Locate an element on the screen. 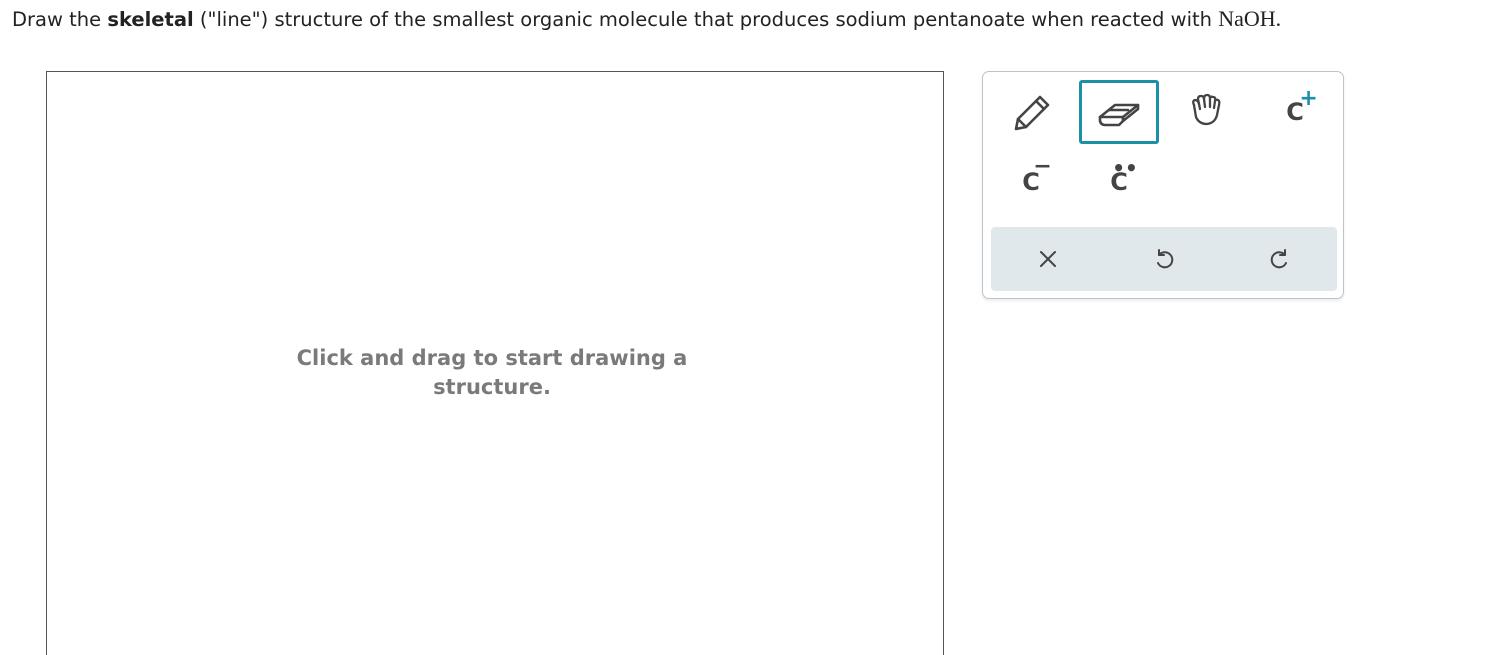  close-icon is located at coordinates (1048, 259).